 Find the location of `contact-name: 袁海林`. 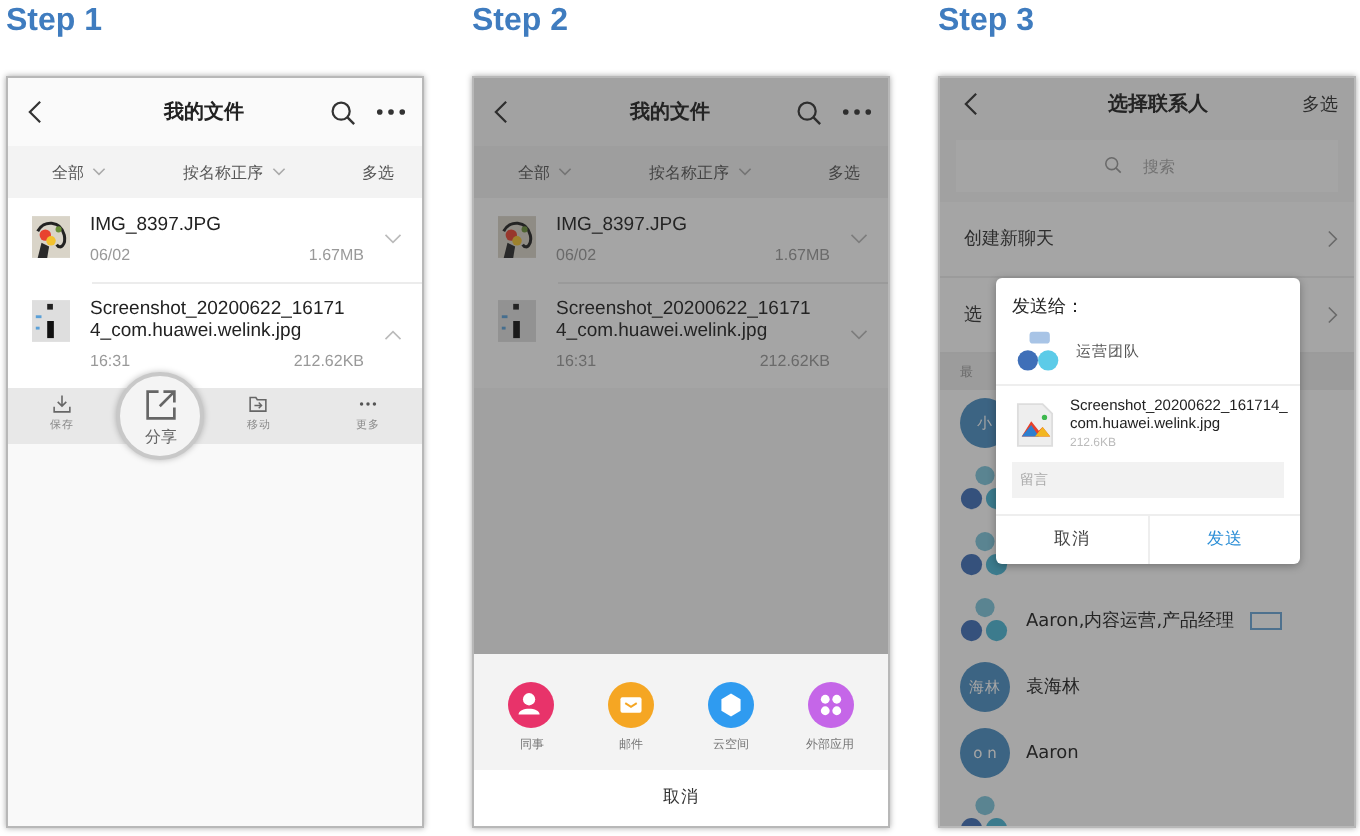

contact-name: 袁海林 is located at coordinates (1053, 687).